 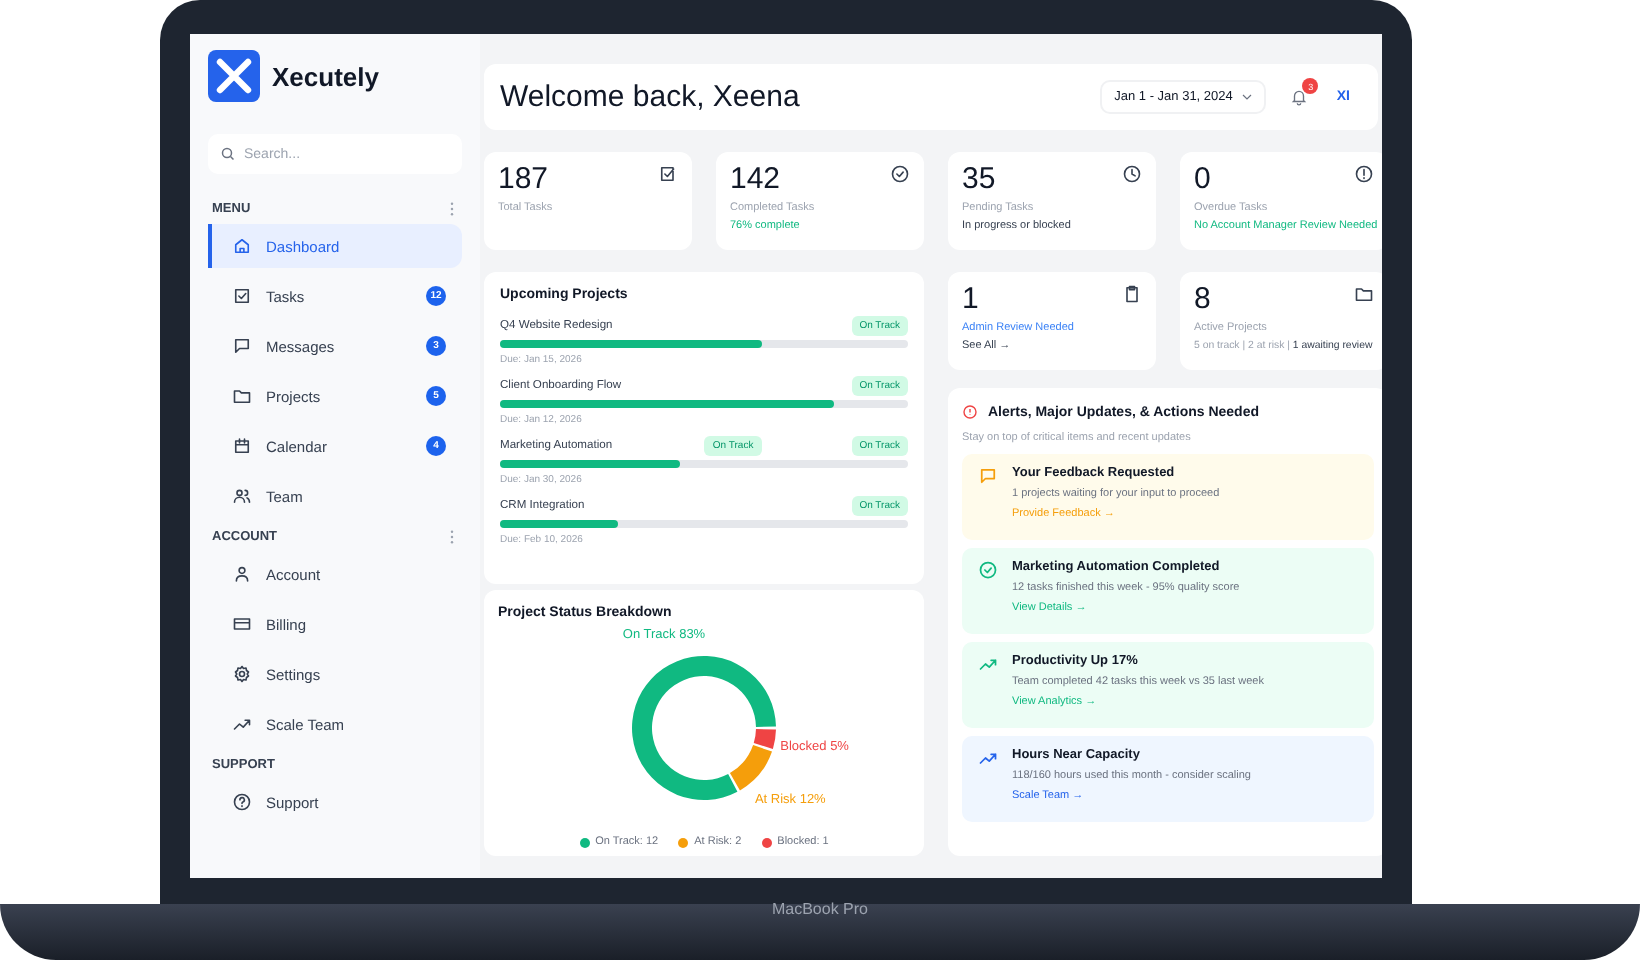 What do you see at coordinates (970, 300) in the screenshot?
I see `stat-value: 1` at bounding box center [970, 300].